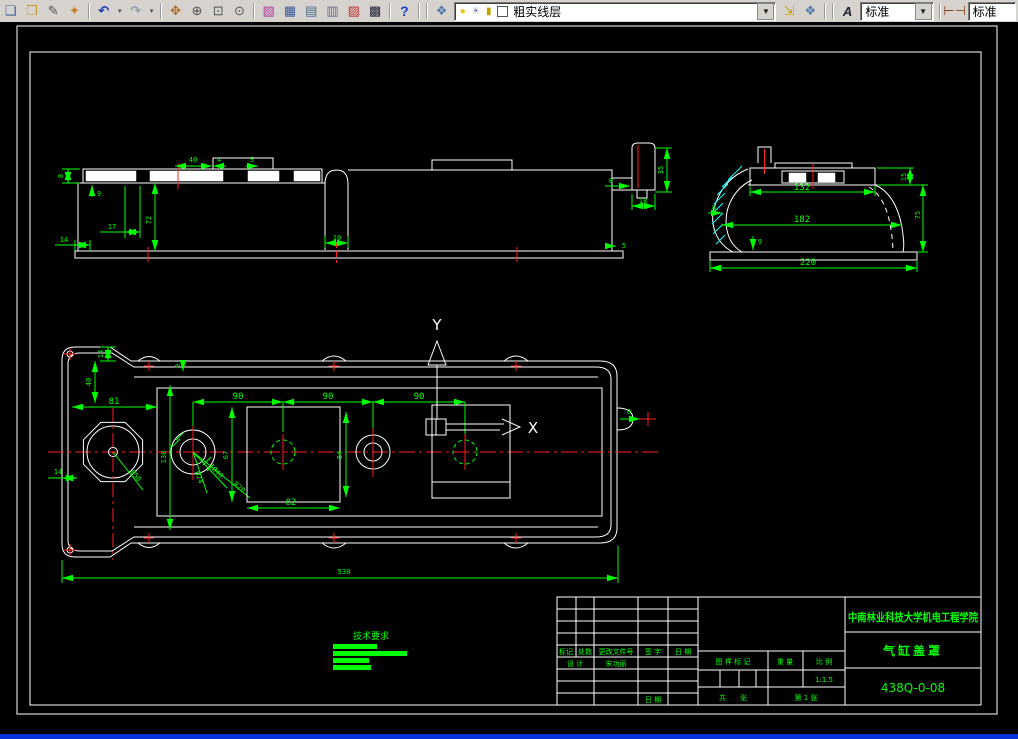 This screenshot has width=1018, height=739. What do you see at coordinates (219, 160) in the screenshot?
I see `dim-label: 4` at bounding box center [219, 160].